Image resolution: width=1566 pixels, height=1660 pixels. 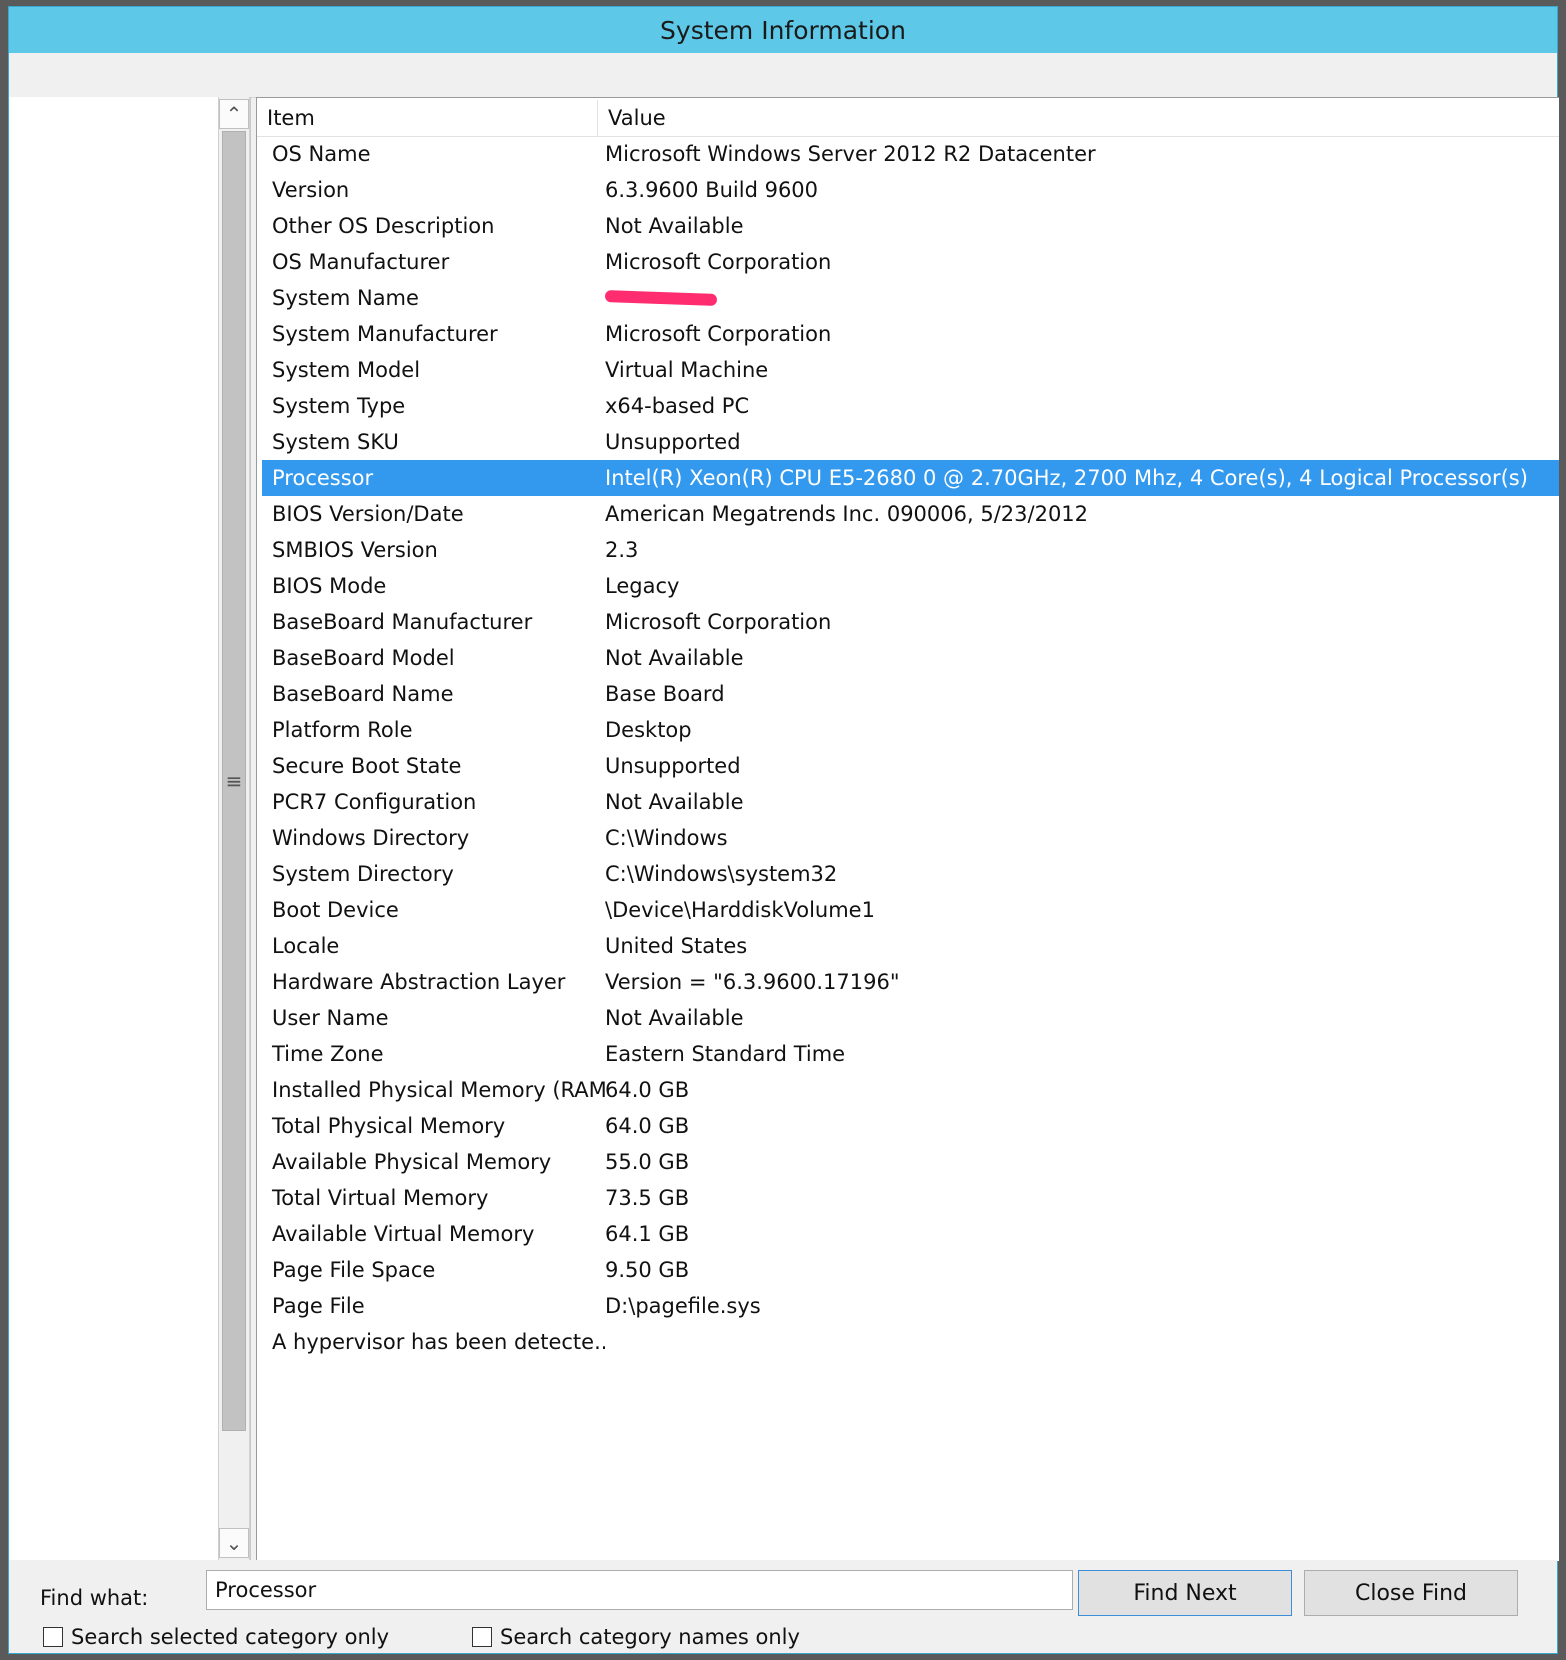 What do you see at coordinates (647, 1162) in the screenshot?
I see `row-value: 55.0 GB` at bounding box center [647, 1162].